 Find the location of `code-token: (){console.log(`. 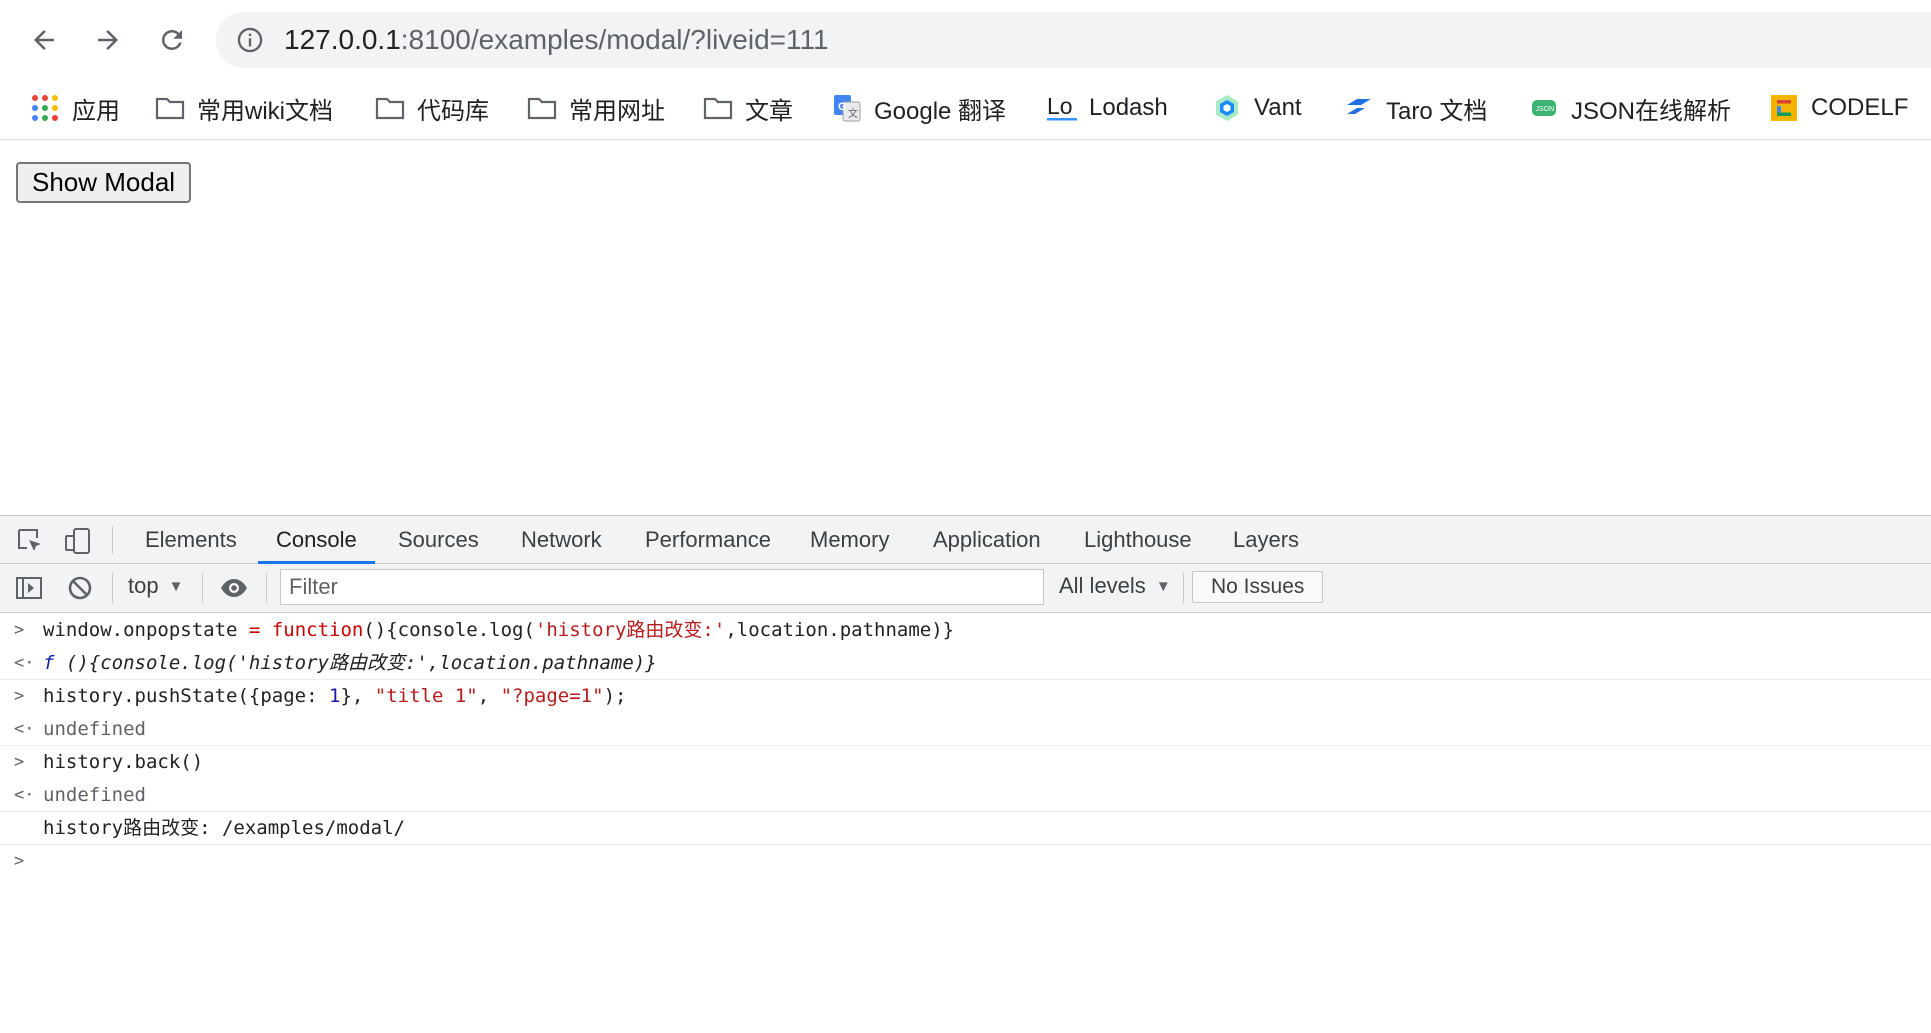

code-token: (){console.log( is located at coordinates (449, 630).